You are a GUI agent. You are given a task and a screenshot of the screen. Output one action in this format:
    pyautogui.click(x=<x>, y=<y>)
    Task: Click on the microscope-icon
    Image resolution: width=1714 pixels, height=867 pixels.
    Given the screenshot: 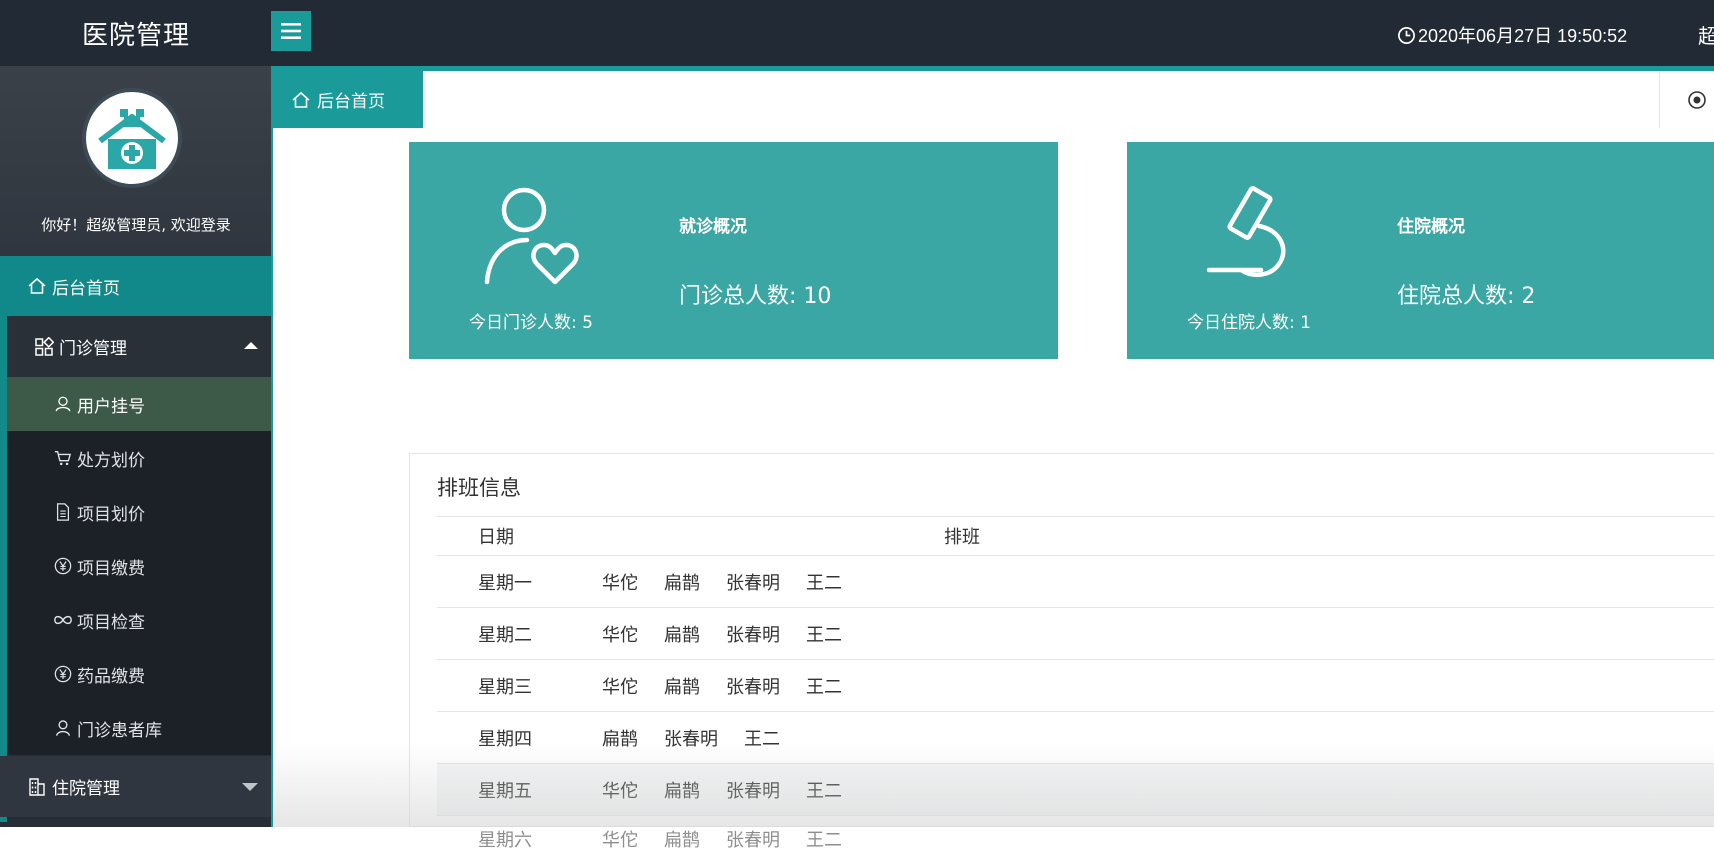 What is the action you would take?
    pyautogui.click(x=1251, y=236)
    